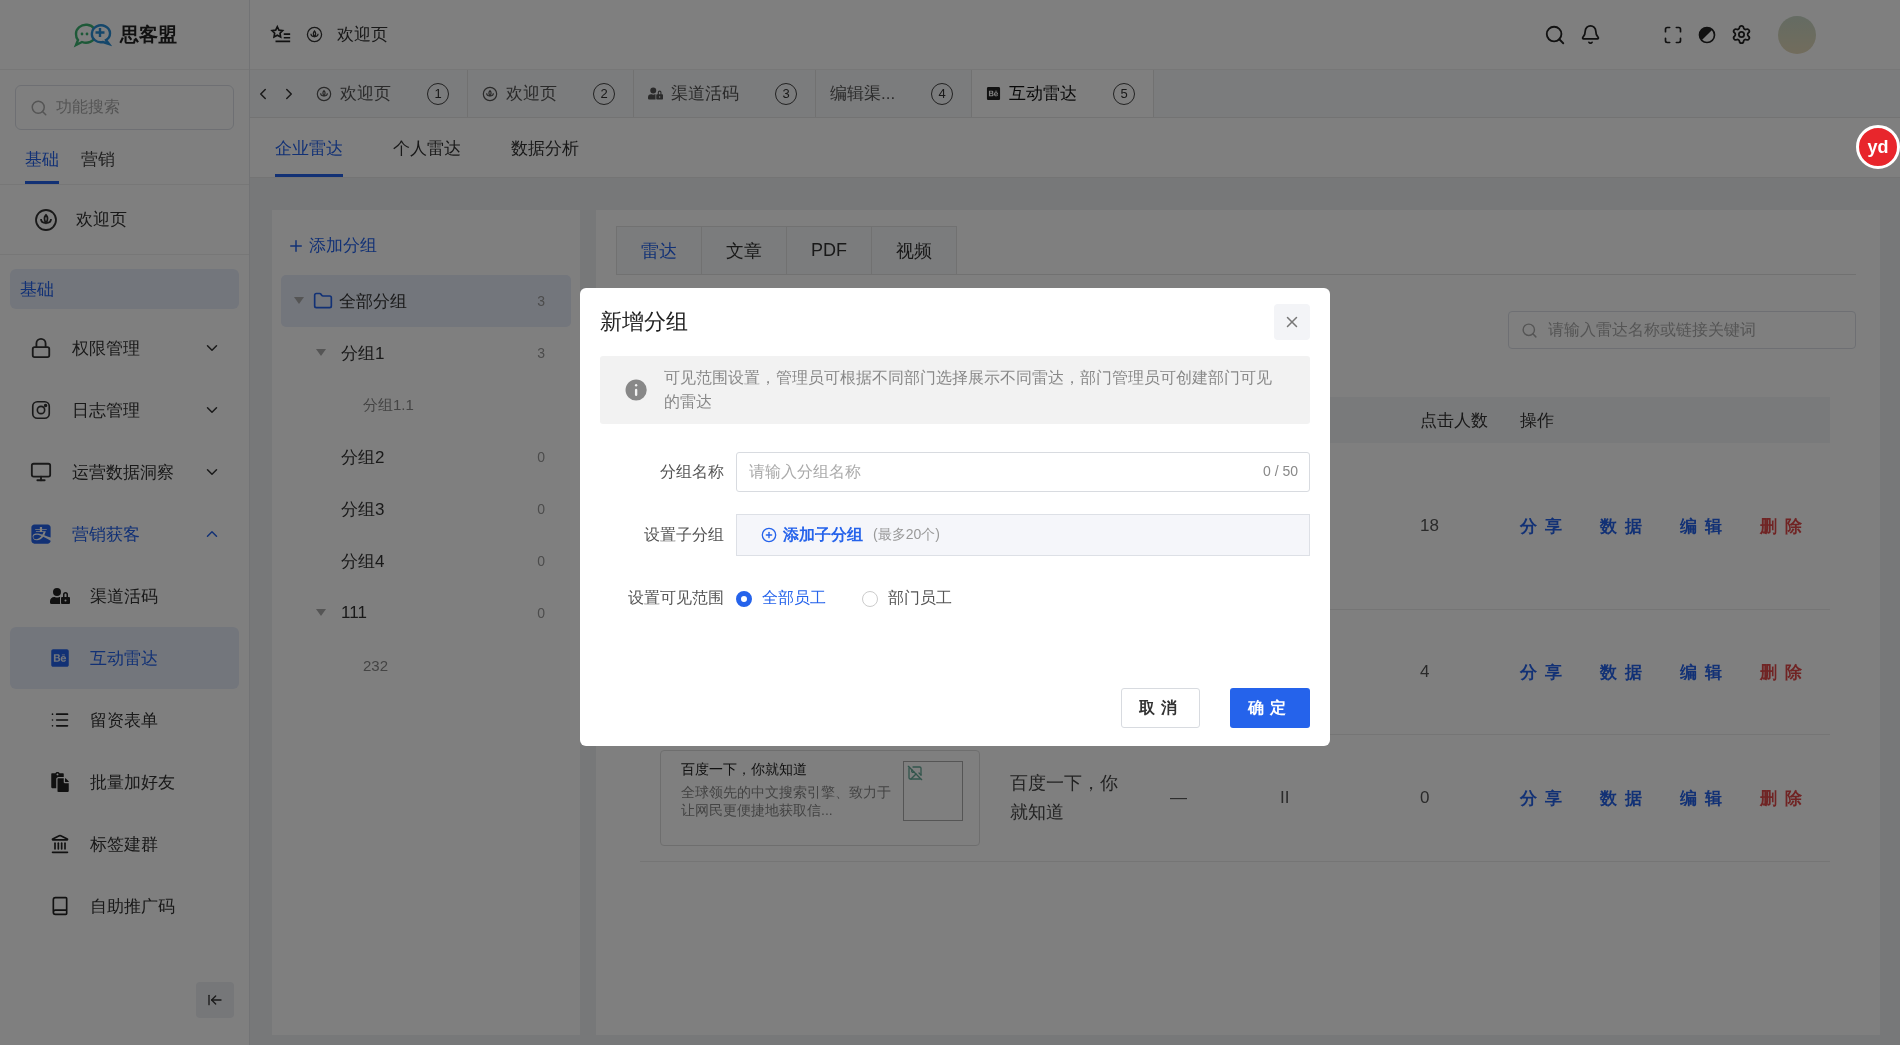 Image resolution: width=1900 pixels, height=1045 pixels. I want to click on add-subgroup-button: 添加子分组, so click(812, 535).